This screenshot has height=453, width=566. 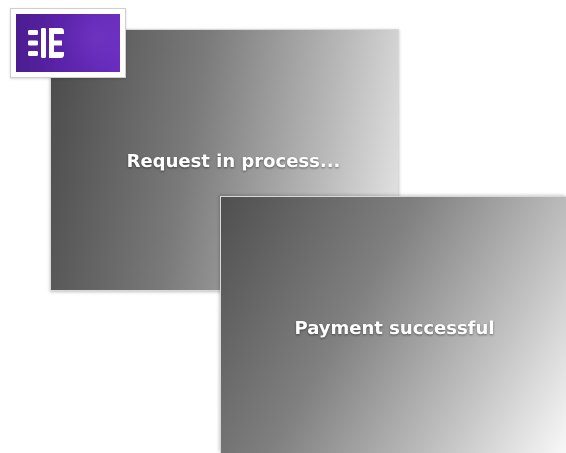 I want to click on app-logo, so click(x=68, y=43).